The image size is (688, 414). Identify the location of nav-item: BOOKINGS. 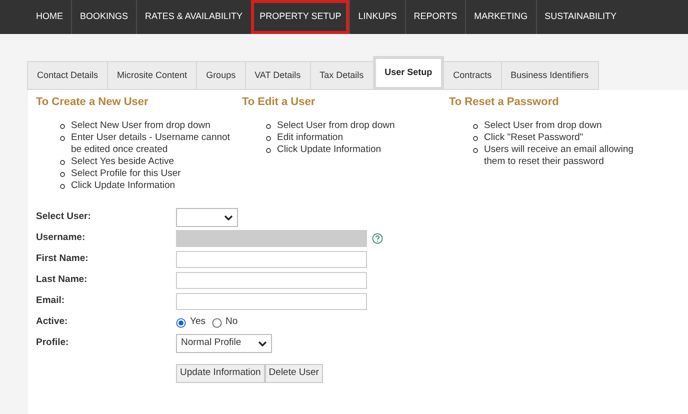
(103, 17).